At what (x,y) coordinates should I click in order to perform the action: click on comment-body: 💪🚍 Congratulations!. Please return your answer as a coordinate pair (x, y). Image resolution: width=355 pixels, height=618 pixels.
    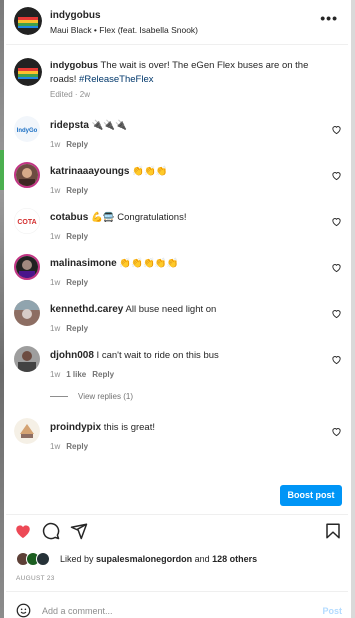
    Looking at the image, I should click on (138, 217).